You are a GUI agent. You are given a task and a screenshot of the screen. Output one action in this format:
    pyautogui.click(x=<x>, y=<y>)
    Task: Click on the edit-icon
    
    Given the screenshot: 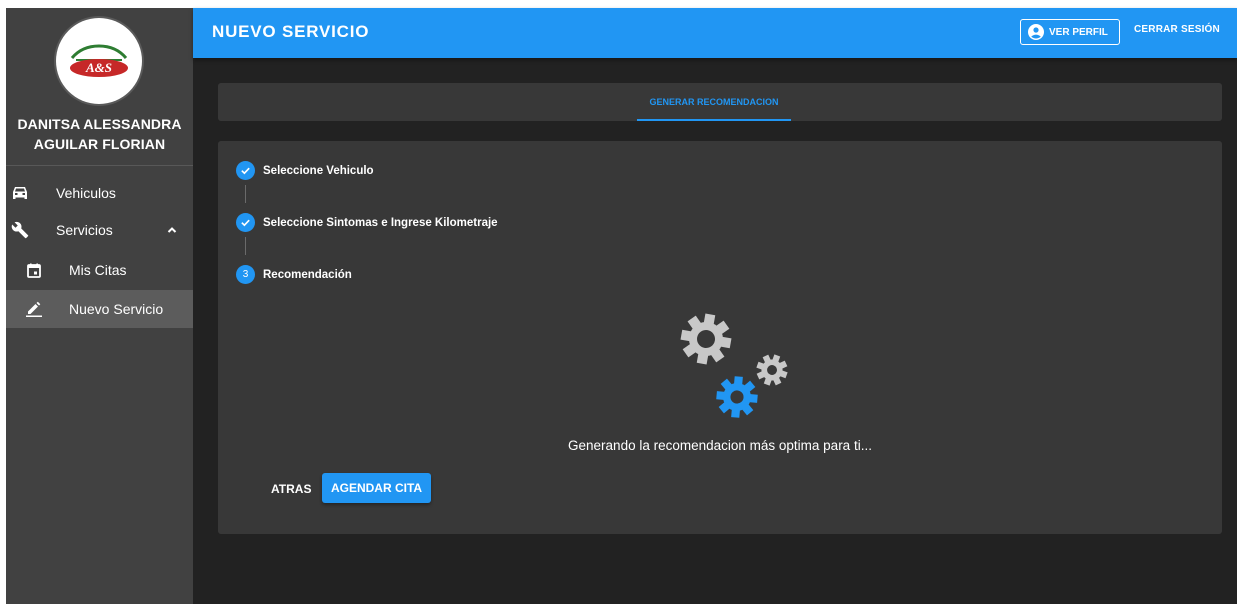 What is the action you would take?
    pyautogui.click(x=34, y=309)
    